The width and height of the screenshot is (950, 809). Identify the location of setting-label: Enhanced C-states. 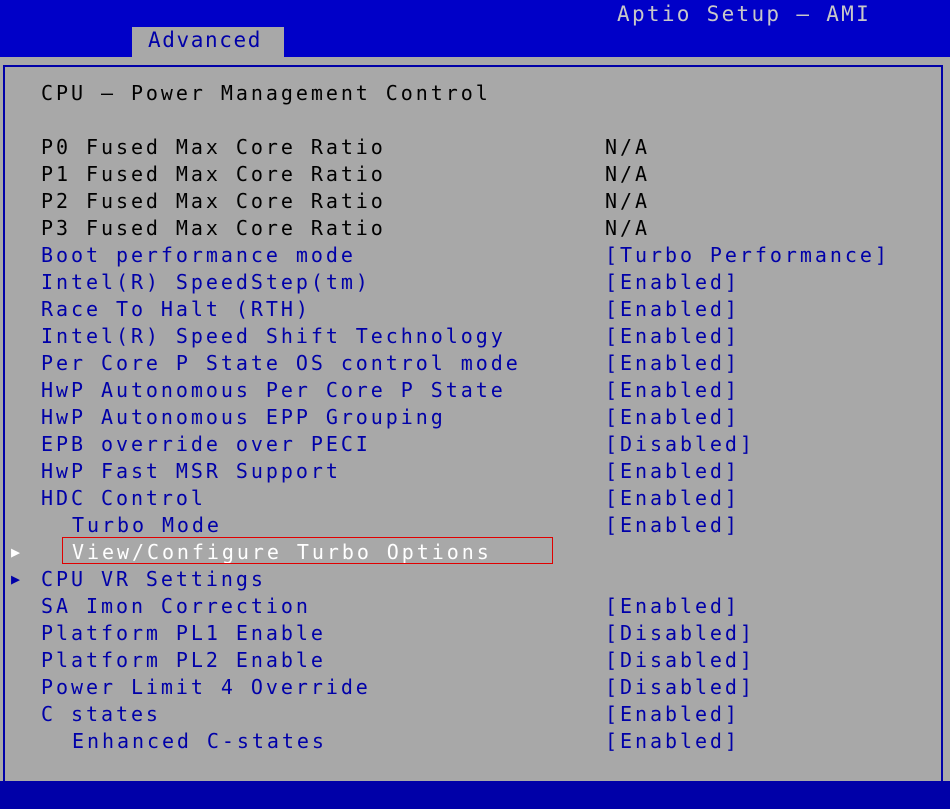
(199, 741).